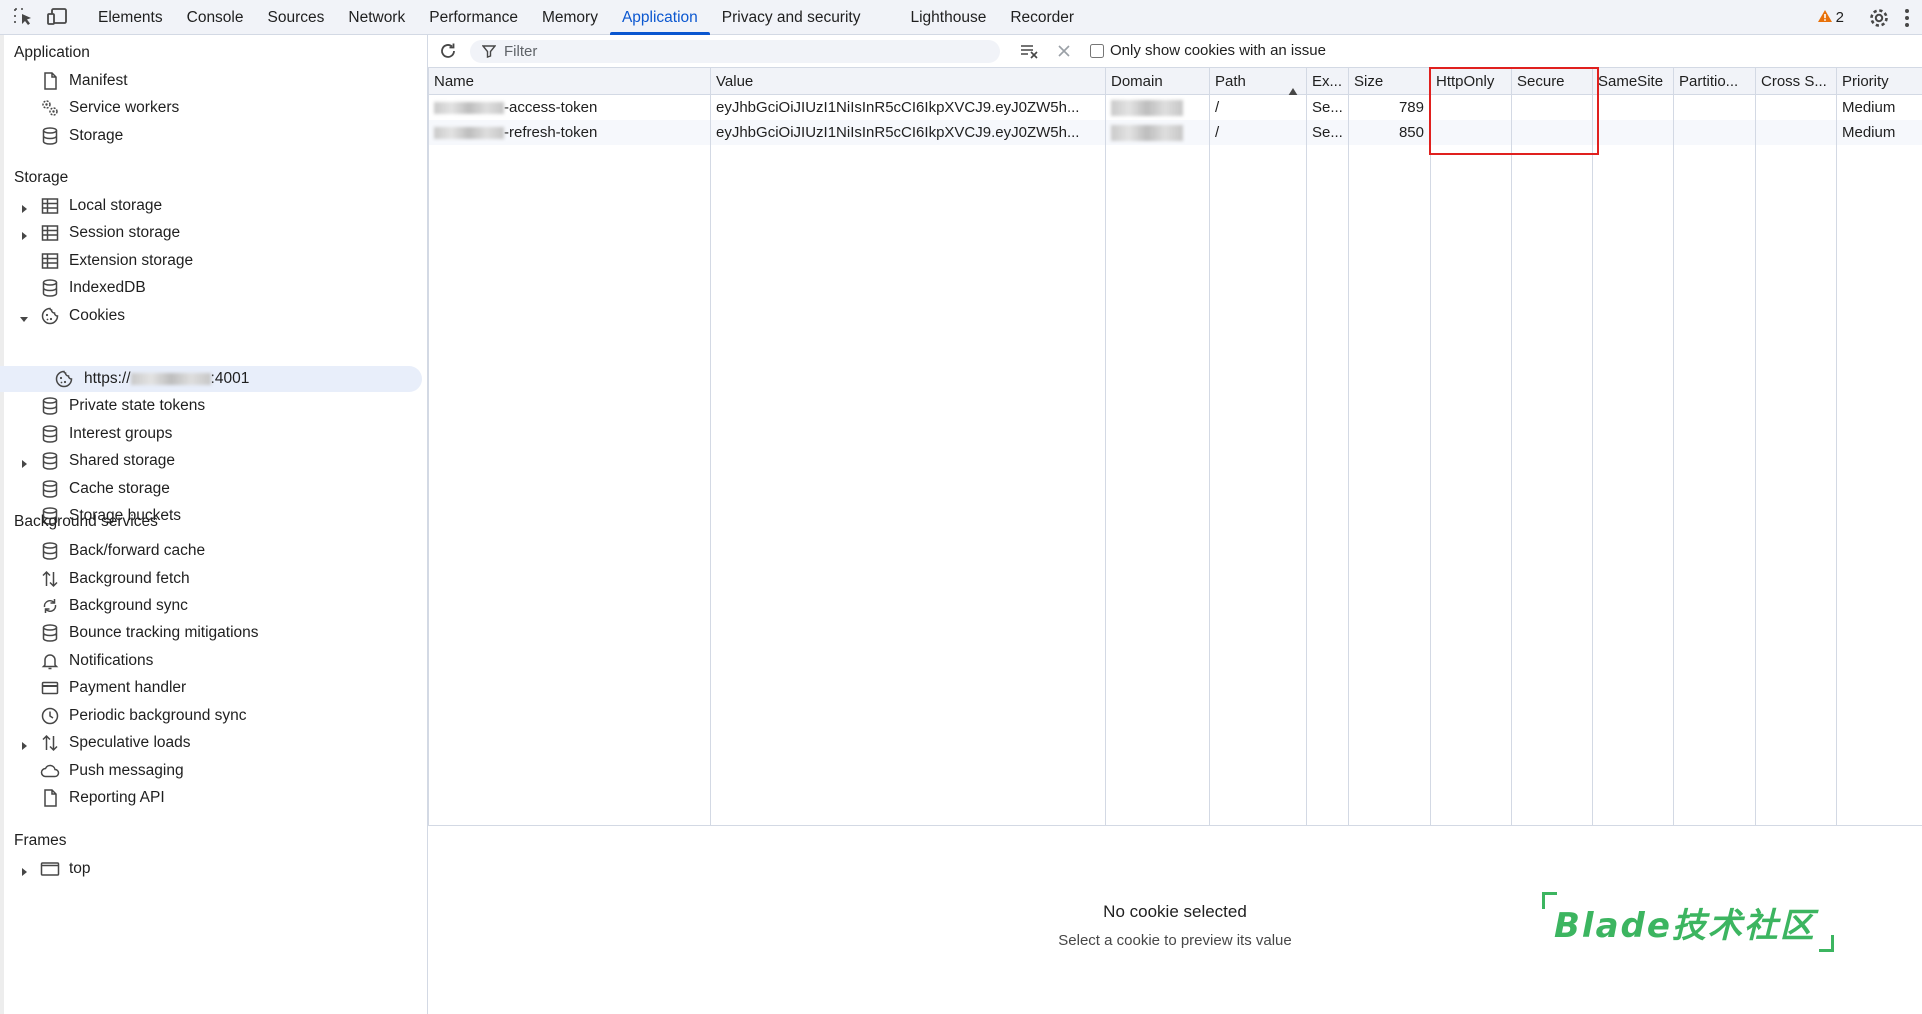 This screenshot has width=1922, height=1014. I want to click on tab-memory: Memory, so click(570, 17).